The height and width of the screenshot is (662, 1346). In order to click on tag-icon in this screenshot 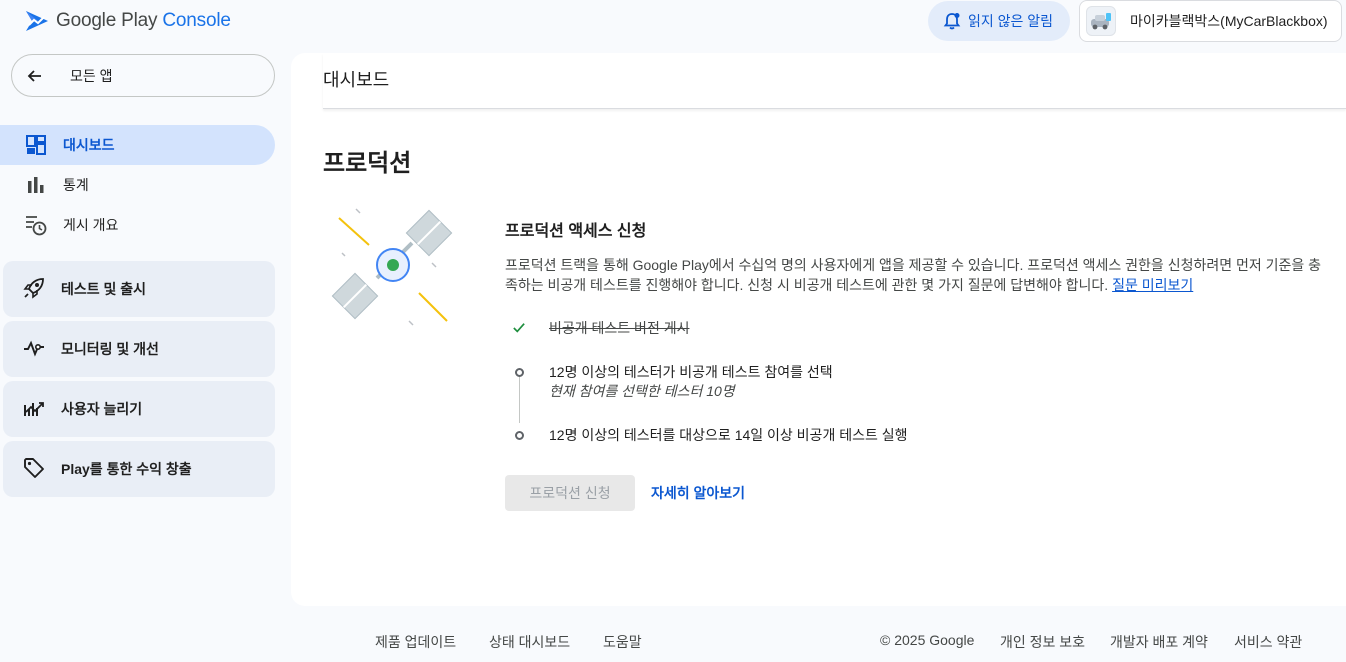, I will do `click(34, 469)`.